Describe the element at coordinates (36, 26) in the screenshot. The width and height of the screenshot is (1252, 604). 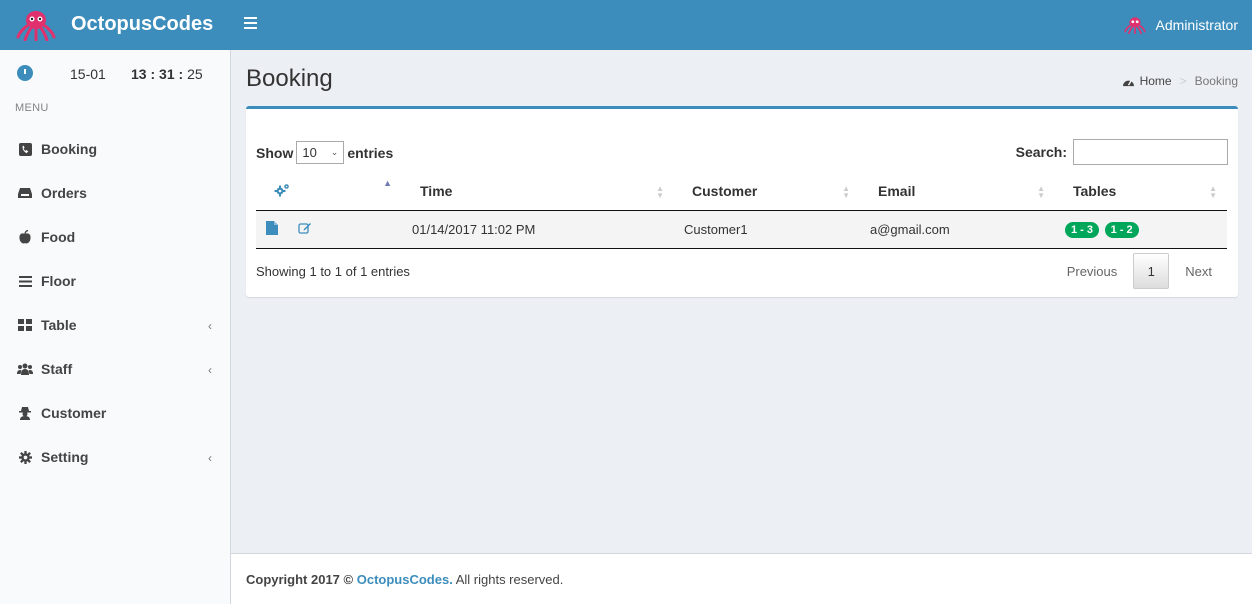
I see `octopus-logo-icon` at that location.